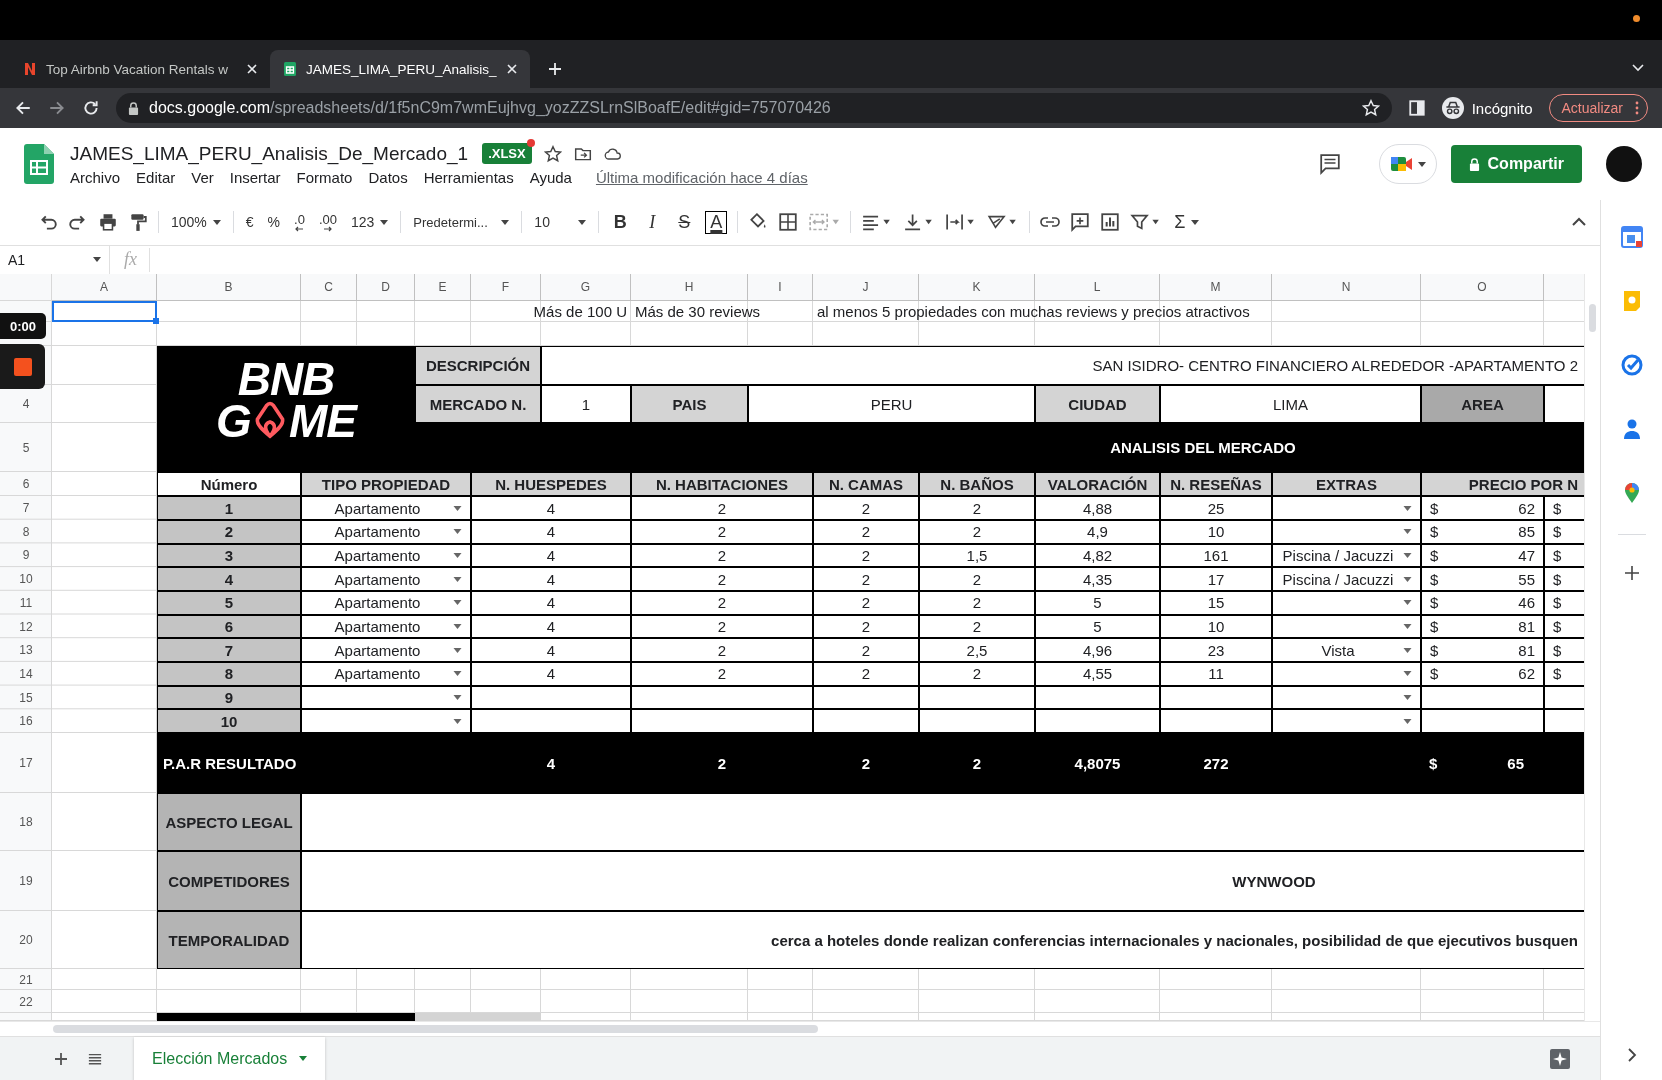 The width and height of the screenshot is (1662, 1080). I want to click on column-header: F, so click(506, 288).